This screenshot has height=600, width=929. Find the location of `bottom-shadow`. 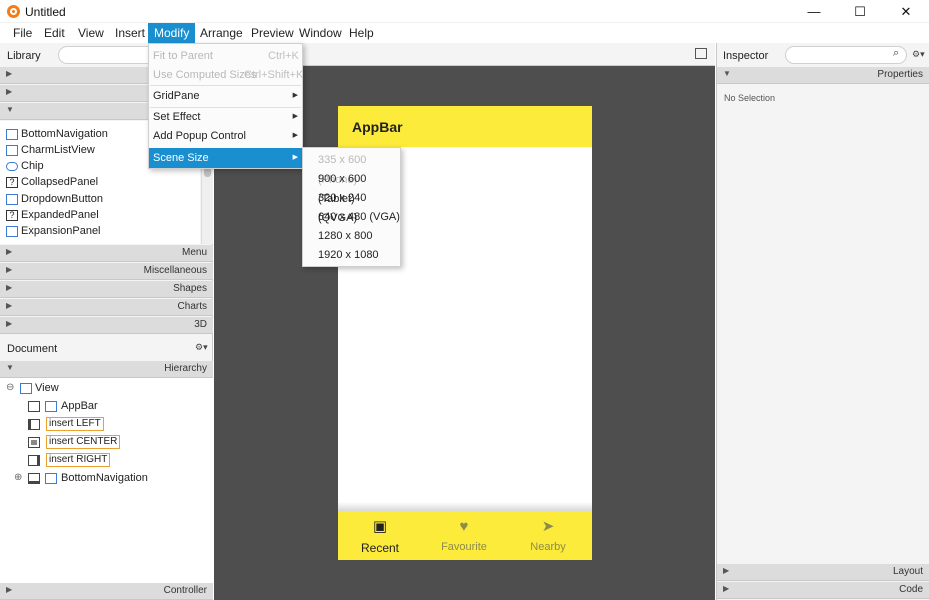

bottom-shadow is located at coordinates (465, 506).